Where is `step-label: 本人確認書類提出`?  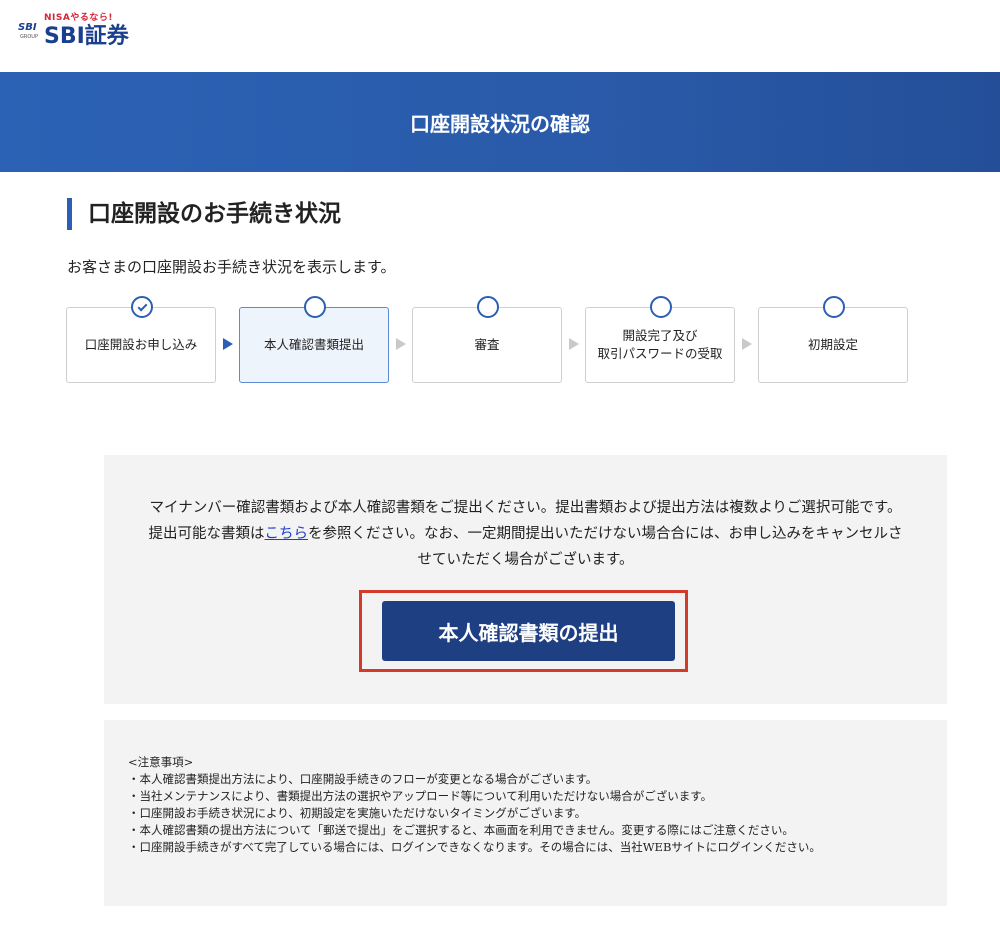
step-label: 本人確認書類提出 is located at coordinates (313, 344).